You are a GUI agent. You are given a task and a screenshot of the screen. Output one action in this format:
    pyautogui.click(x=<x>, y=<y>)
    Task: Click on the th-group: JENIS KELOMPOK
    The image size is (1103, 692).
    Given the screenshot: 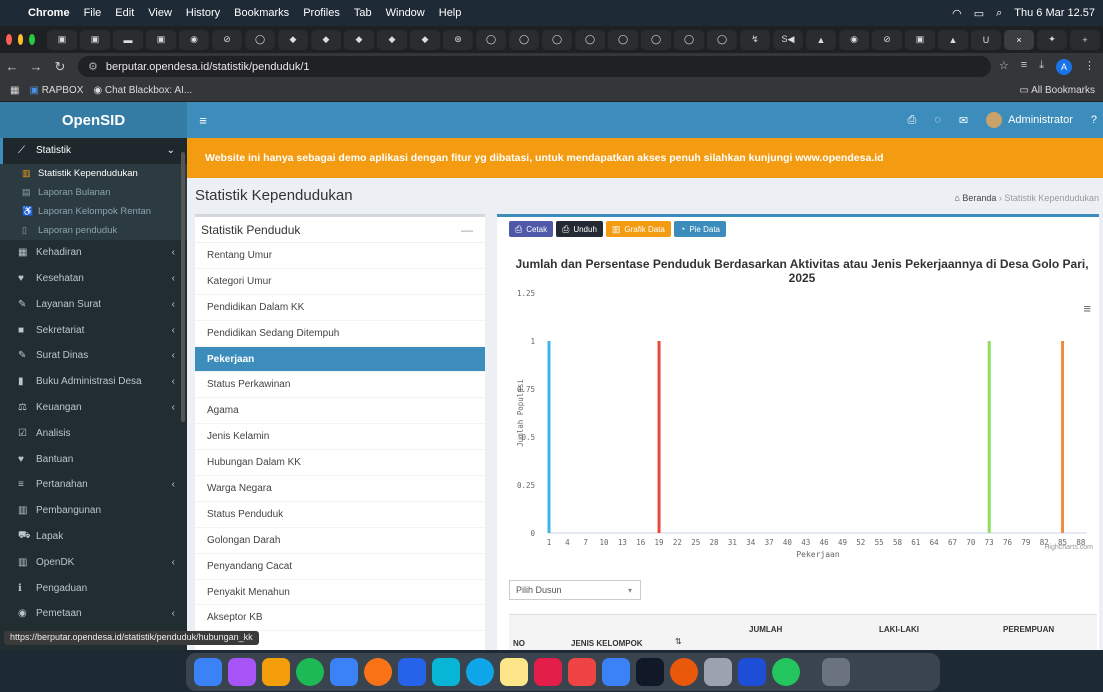 What is the action you would take?
    pyautogui.click(x=607, y=643)
    